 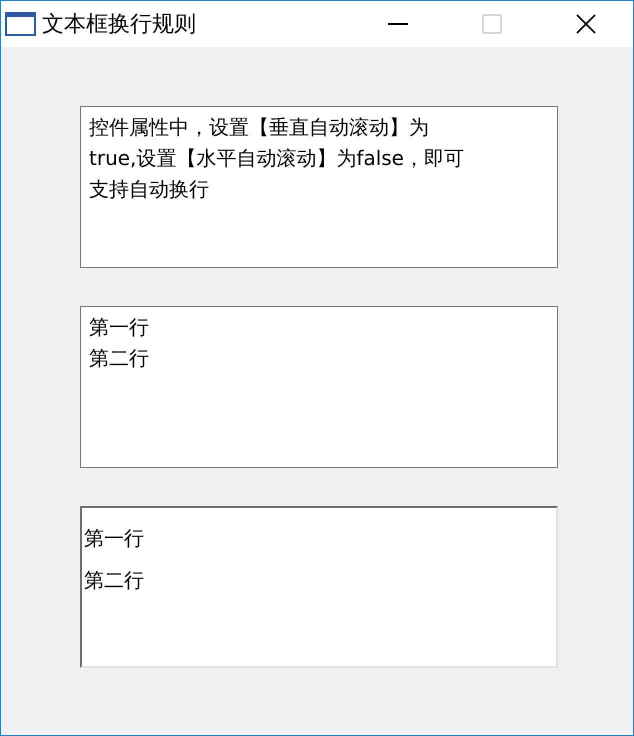 I want to click on window-title: 文本框换行规则, so click(x=119, y=25).